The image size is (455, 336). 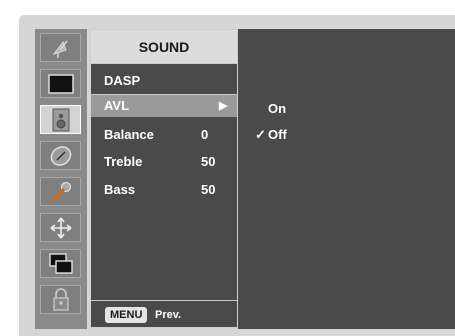 What do you see at coordinates (60, 227) in the screenshot?
I see `move-arrows-icon` at bounding box center [60, 227].